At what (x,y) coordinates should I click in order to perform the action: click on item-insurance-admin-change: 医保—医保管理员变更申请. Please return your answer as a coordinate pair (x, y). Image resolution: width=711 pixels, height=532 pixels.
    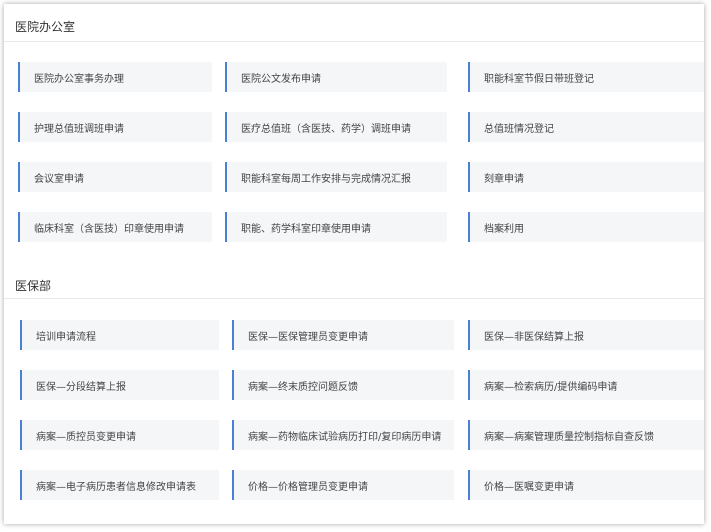
    Looking at the image, I should click on (343, 335).